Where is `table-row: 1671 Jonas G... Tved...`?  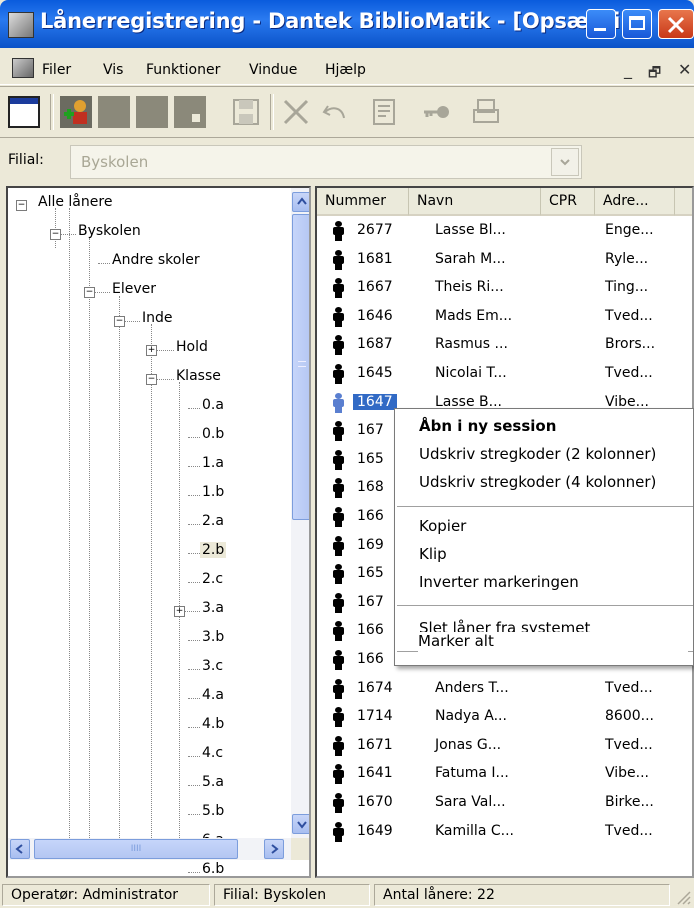 table-row: 1671 Jonas G... Tved... is located at coordinates (504, 747).